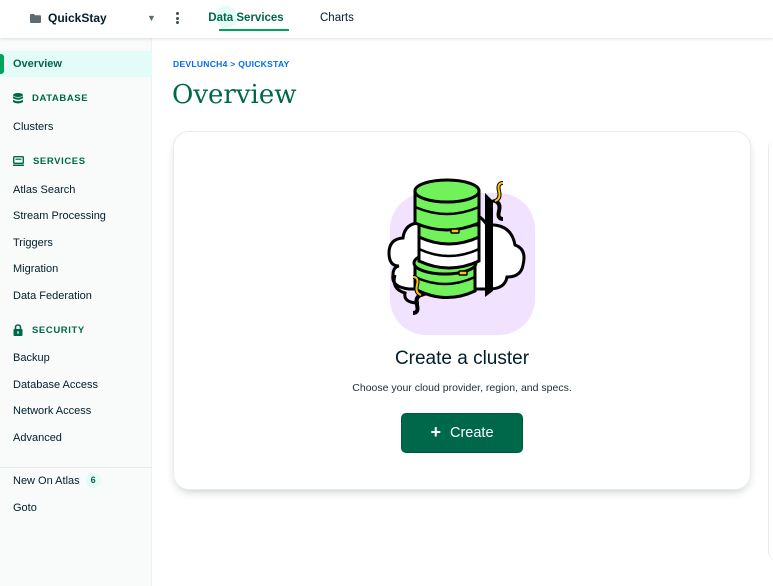  Describe the element at coordinates (462, 358) in the screenshot. I see `card-heading: Create a cluster` at that location.